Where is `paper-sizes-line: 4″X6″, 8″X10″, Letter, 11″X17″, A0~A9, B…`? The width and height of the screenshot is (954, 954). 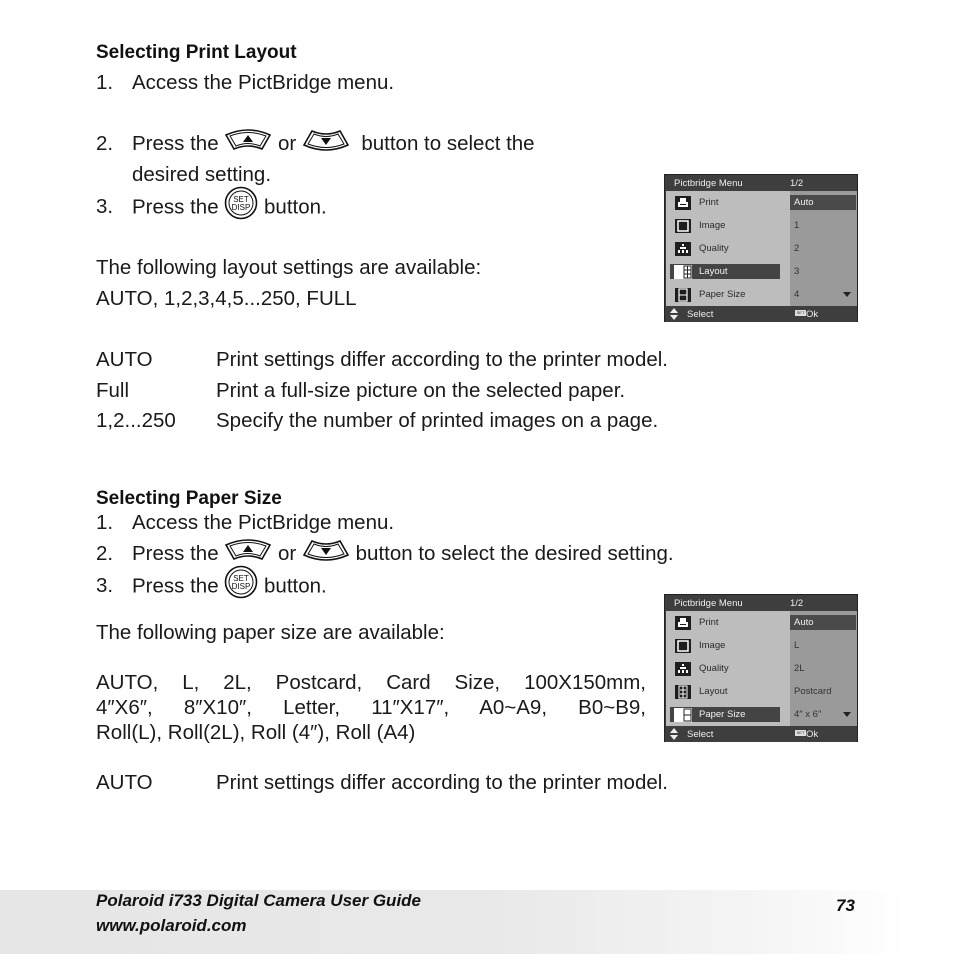
paper-sizes-line: 4″X6″, 8″X10″, Letter, 11″X17″, A0~A9, B… is located at coordinates (371, 707).